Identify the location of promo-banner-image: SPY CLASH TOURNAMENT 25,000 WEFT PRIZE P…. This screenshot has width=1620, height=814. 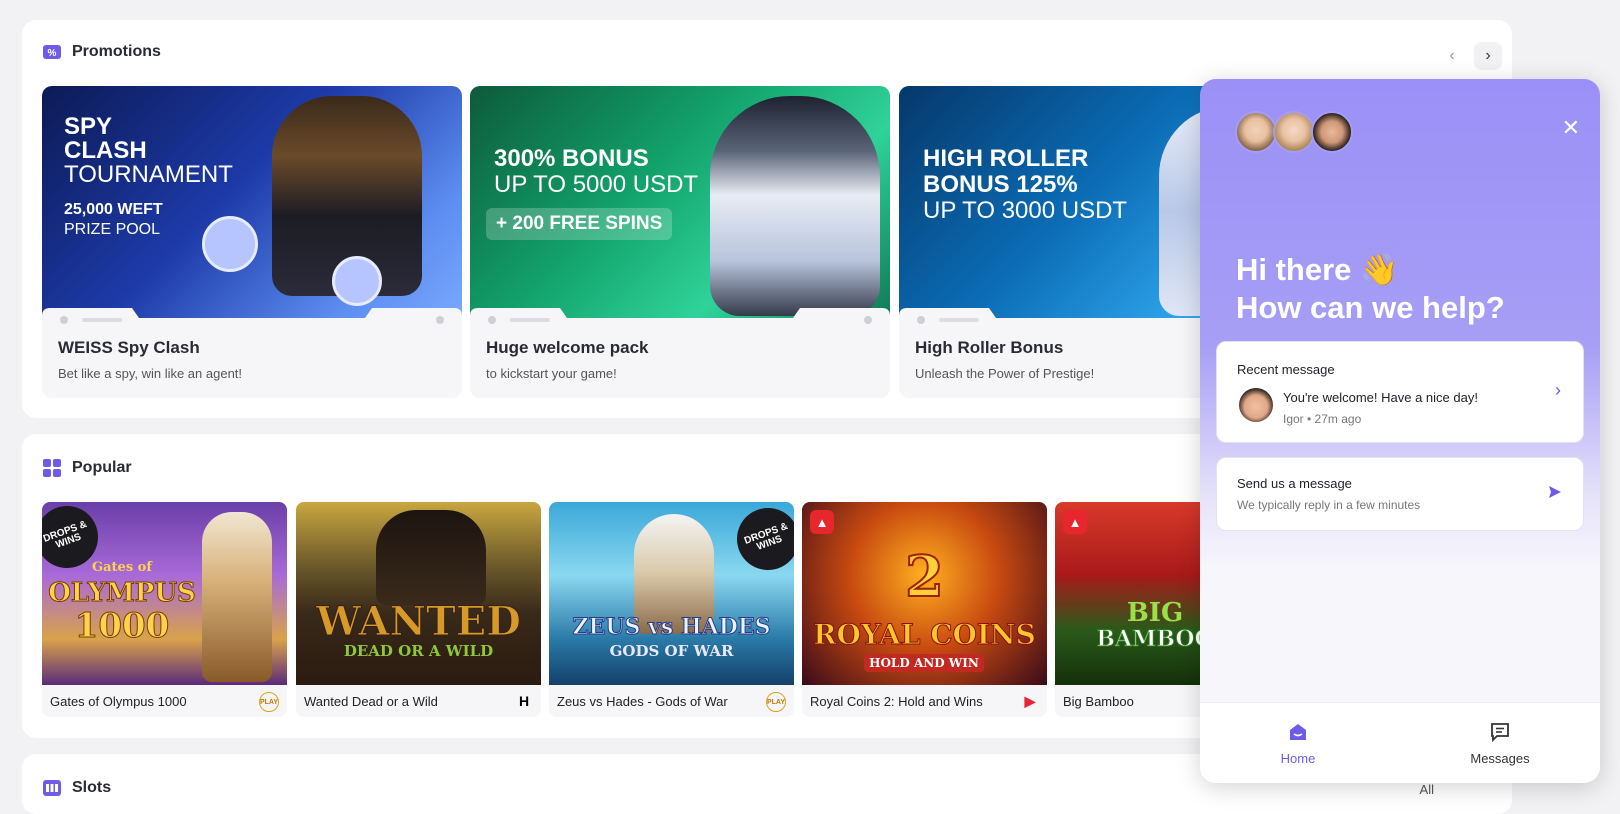
(252, 202).